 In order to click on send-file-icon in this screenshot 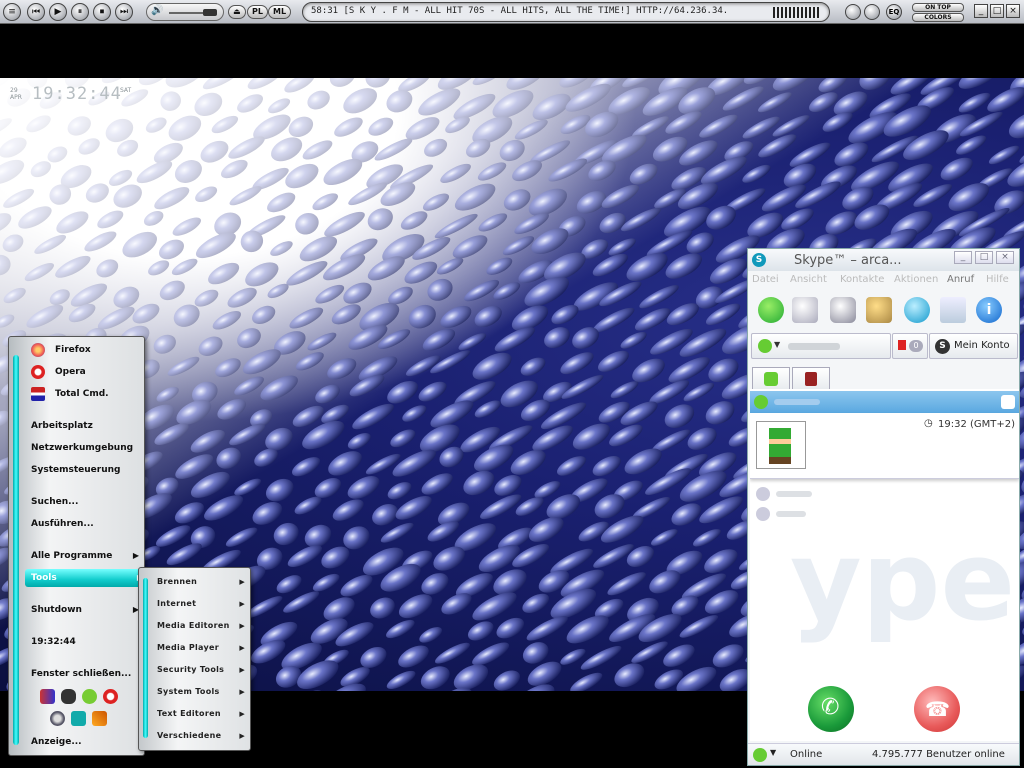, I will do `click(953, 310)`.